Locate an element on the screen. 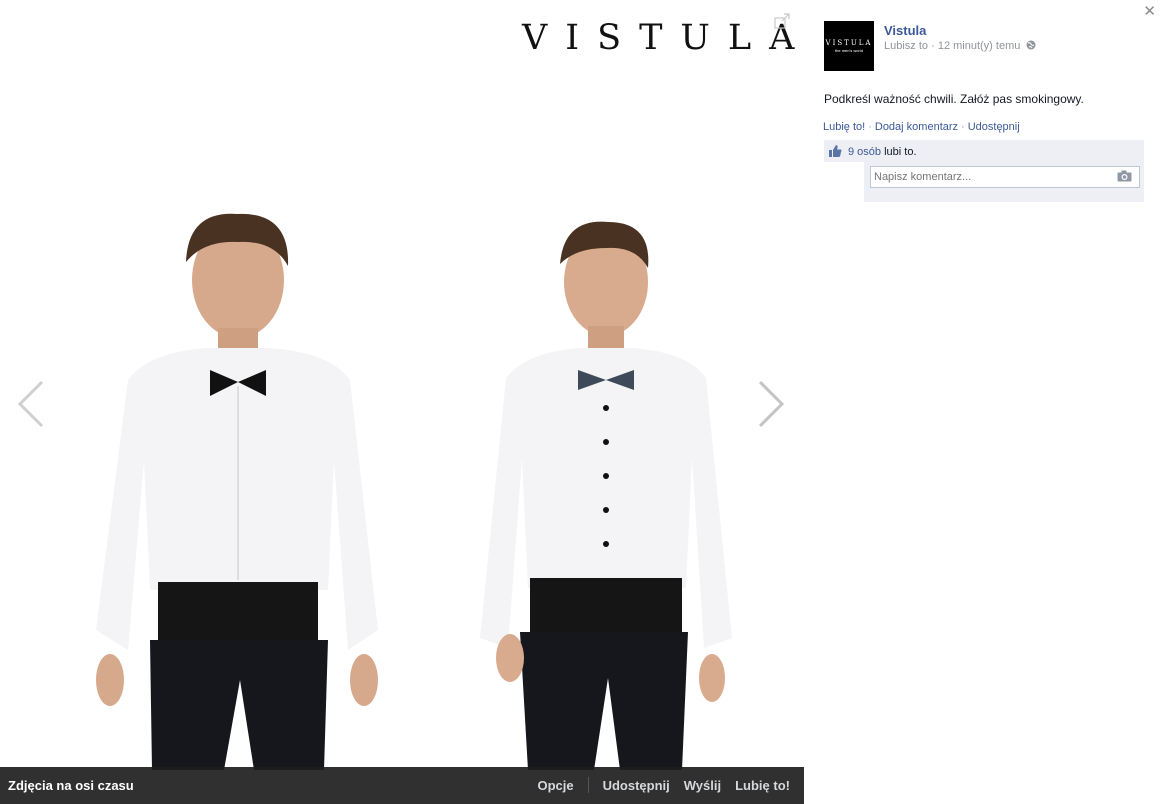  photo-actions: Opcje Udostępnij Wyślij Lubię to! is located at coordinates (663, 785).